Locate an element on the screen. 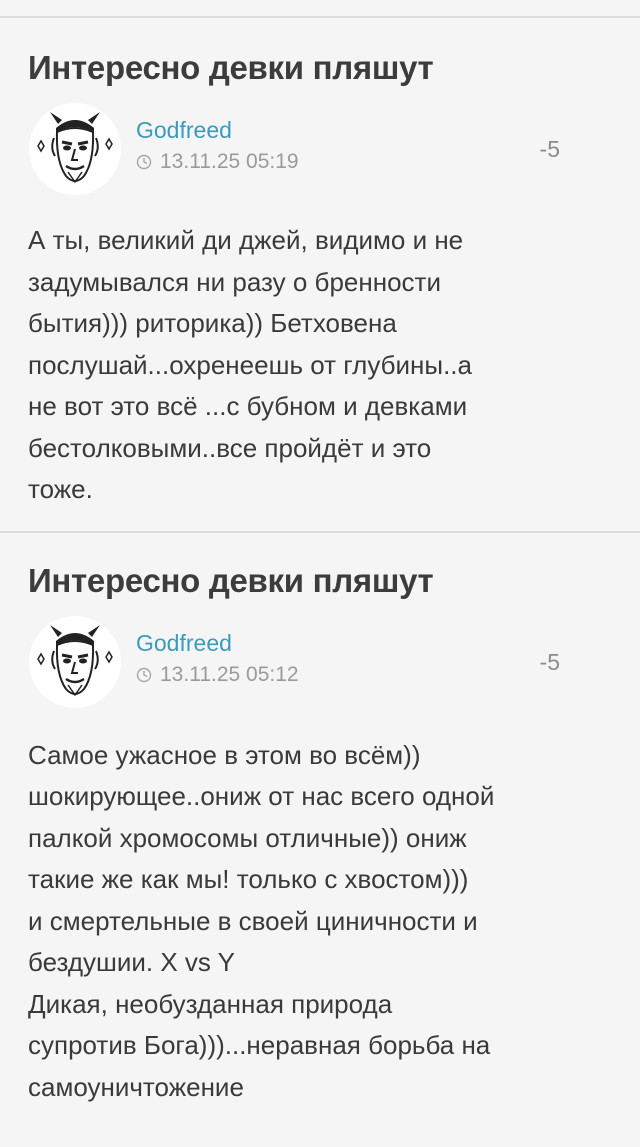 This screenshot has width=640, height=1147. post-meta: Godfreed 13.11.25 05:12 -5 is located at coordinates (320, 663).